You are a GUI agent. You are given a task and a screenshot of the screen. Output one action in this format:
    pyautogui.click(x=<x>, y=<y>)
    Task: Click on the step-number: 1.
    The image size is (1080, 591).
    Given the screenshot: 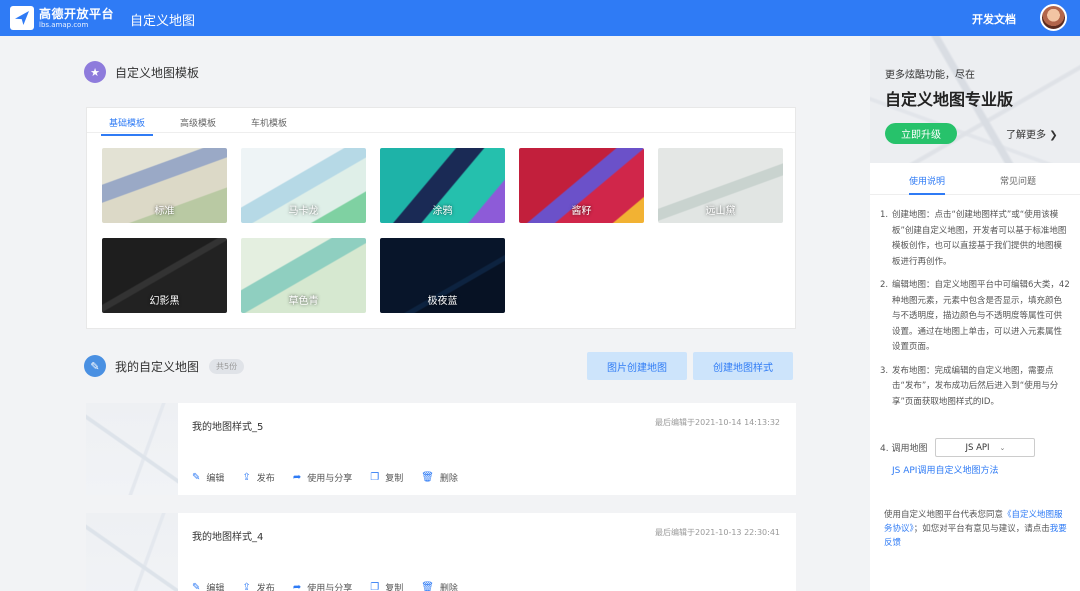 What is the action you would take?
    pyautogui.click(x=884, y=215)
    